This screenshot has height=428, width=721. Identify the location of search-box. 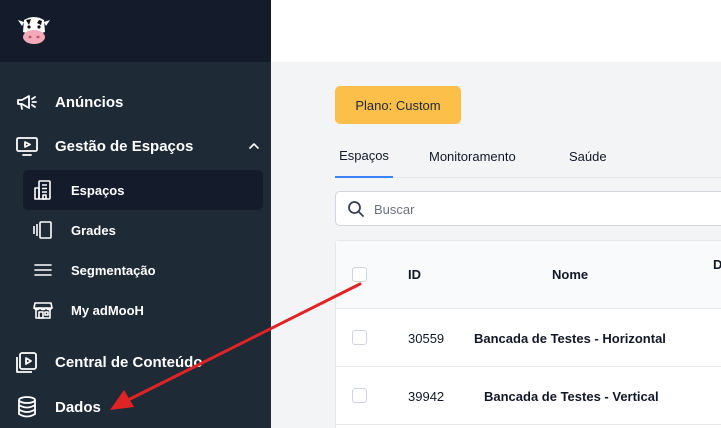
(528, 208).